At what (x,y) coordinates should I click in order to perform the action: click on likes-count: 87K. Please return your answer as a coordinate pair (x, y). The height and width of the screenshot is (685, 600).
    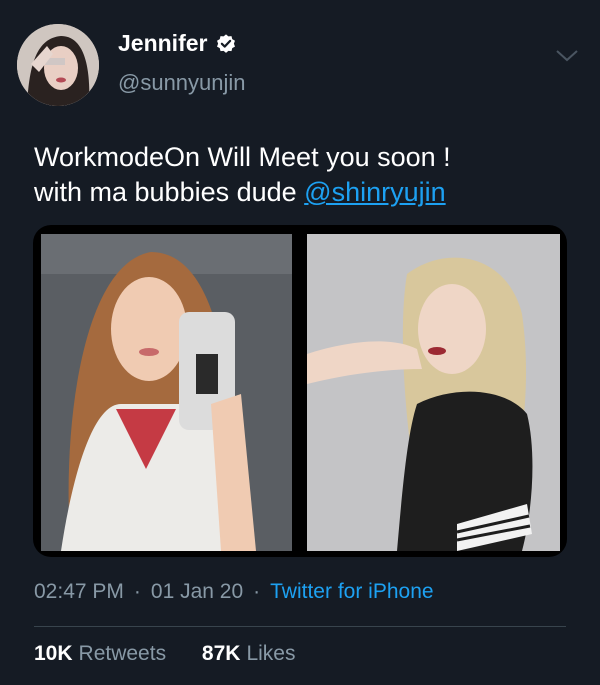
    Looking at the image, I should click on (221, 653).